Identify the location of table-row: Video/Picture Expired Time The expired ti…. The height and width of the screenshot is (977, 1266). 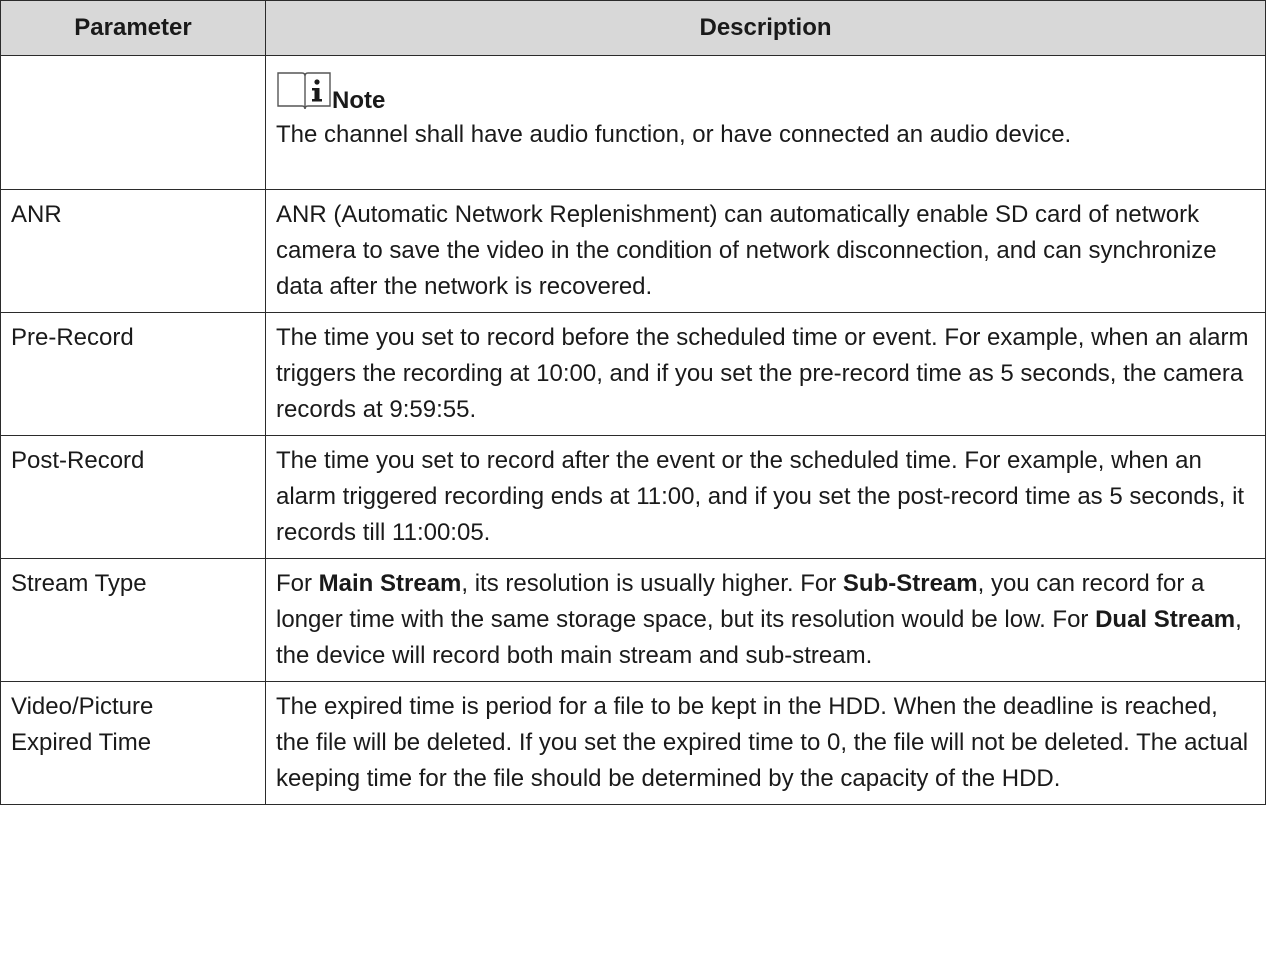
(633, 743).